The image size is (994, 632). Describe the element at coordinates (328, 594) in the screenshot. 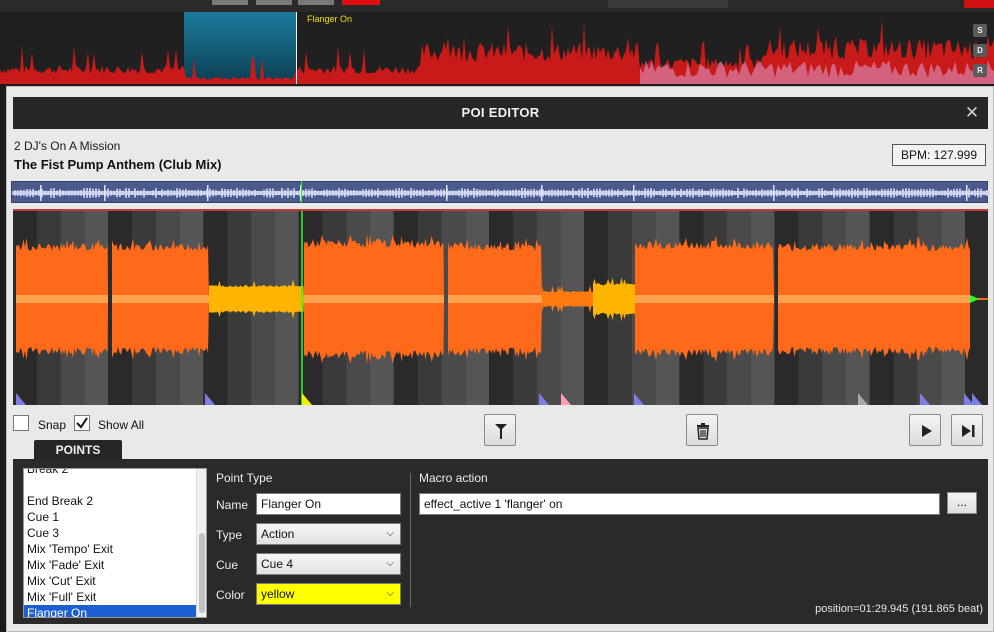

I see `color-select: yellow ⌵` at that location.